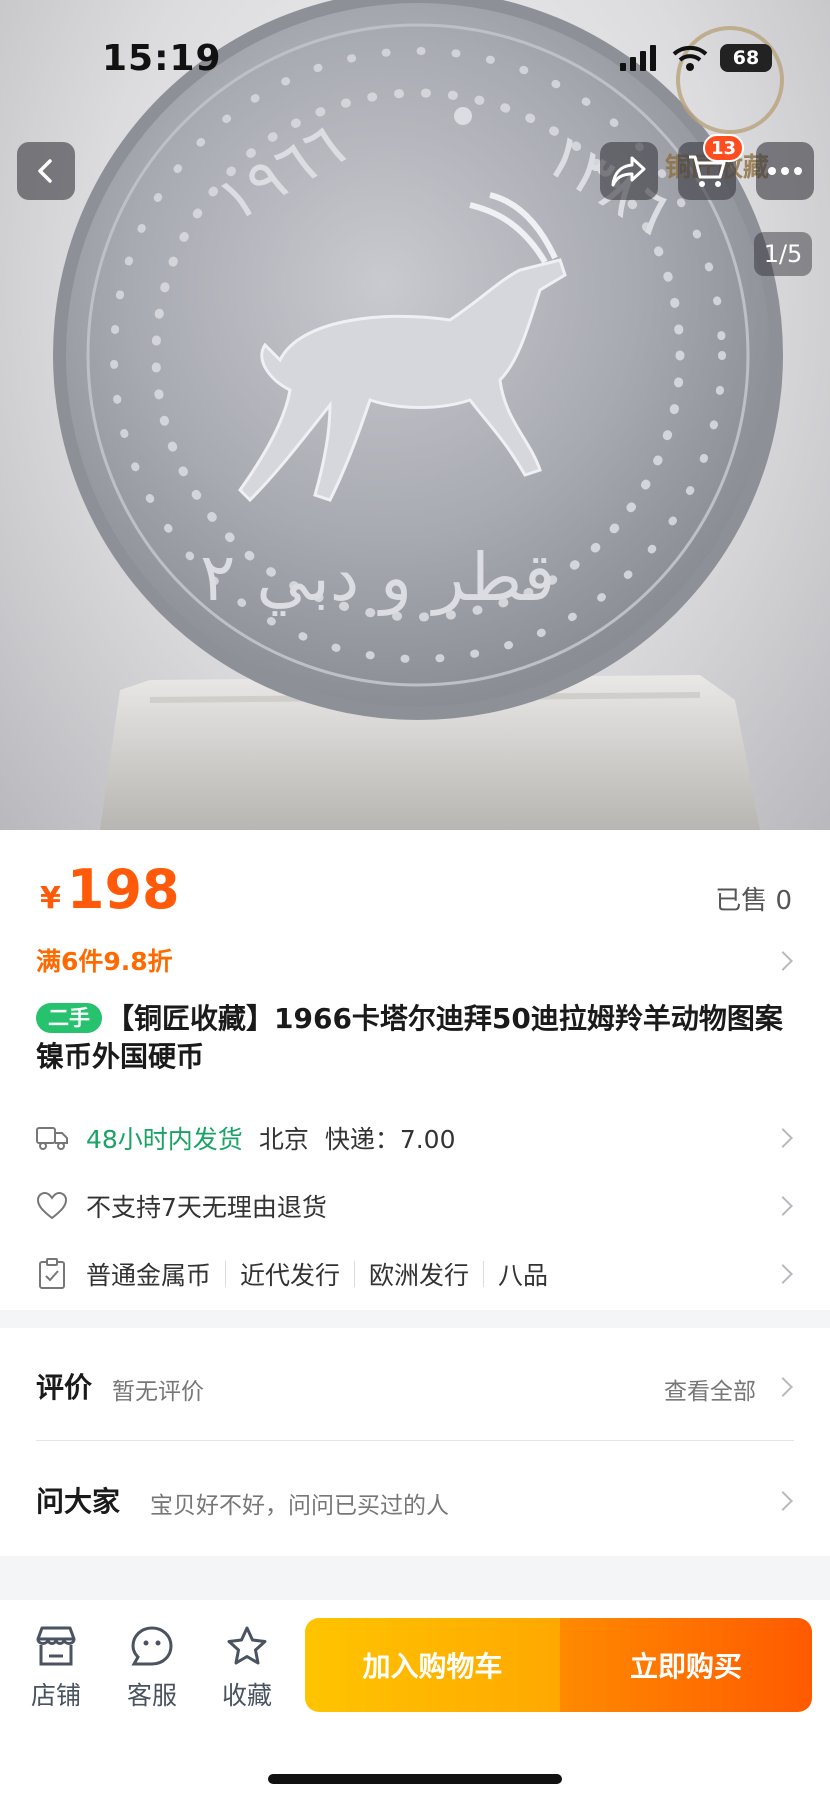 This screenshot has width=830, height=1800. I want to click on clipboard-icon, so click(52, 1274).